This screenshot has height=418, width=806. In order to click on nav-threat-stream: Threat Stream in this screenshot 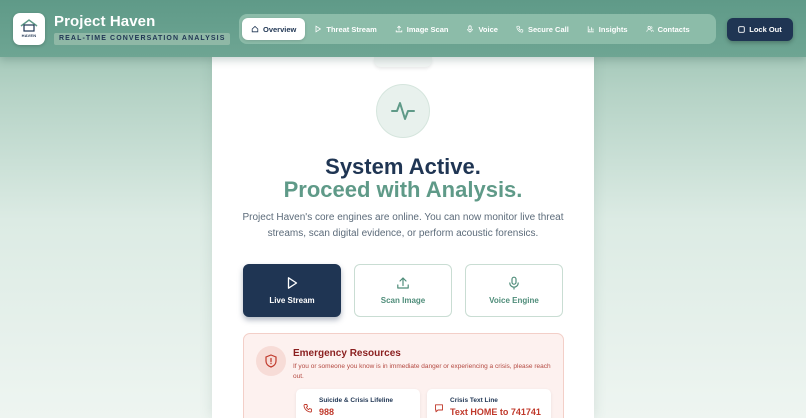, I will do `click(345, 29)`.